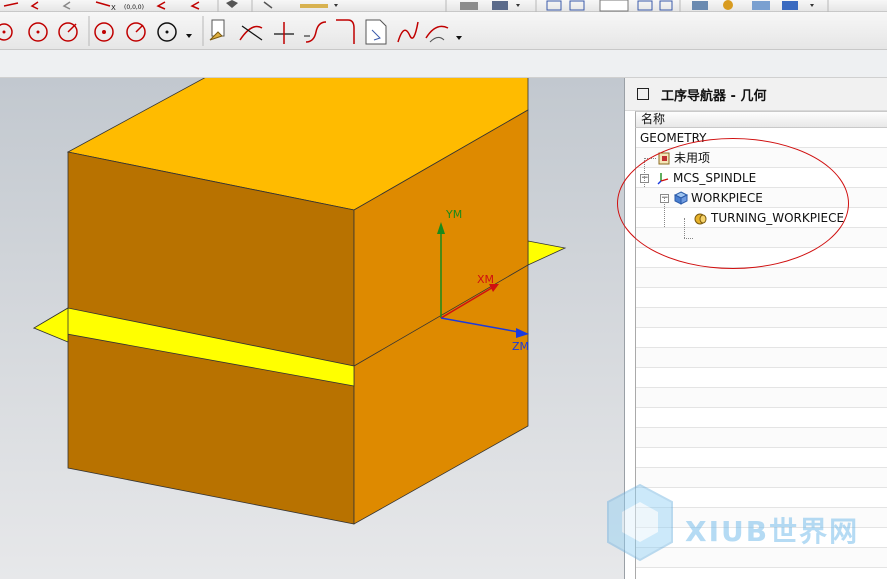 Image resolution: width=887 pixels, height=579 pixels. I want to click on ruler-icon, so click(314, 6).